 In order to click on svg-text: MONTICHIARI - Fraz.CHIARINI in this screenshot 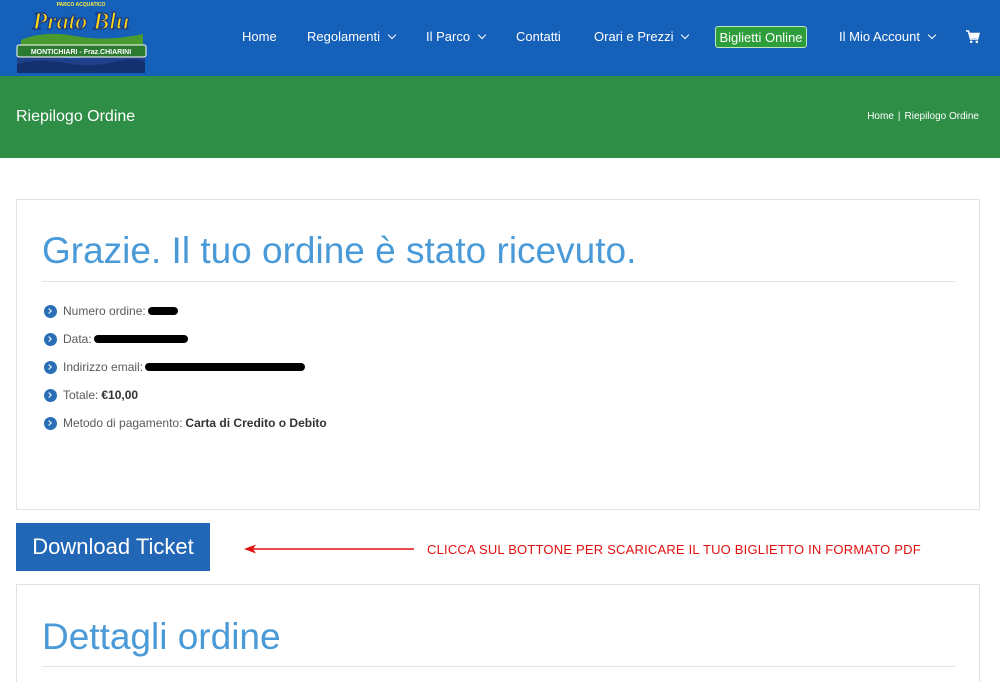, I will do `click(81, 52)`.